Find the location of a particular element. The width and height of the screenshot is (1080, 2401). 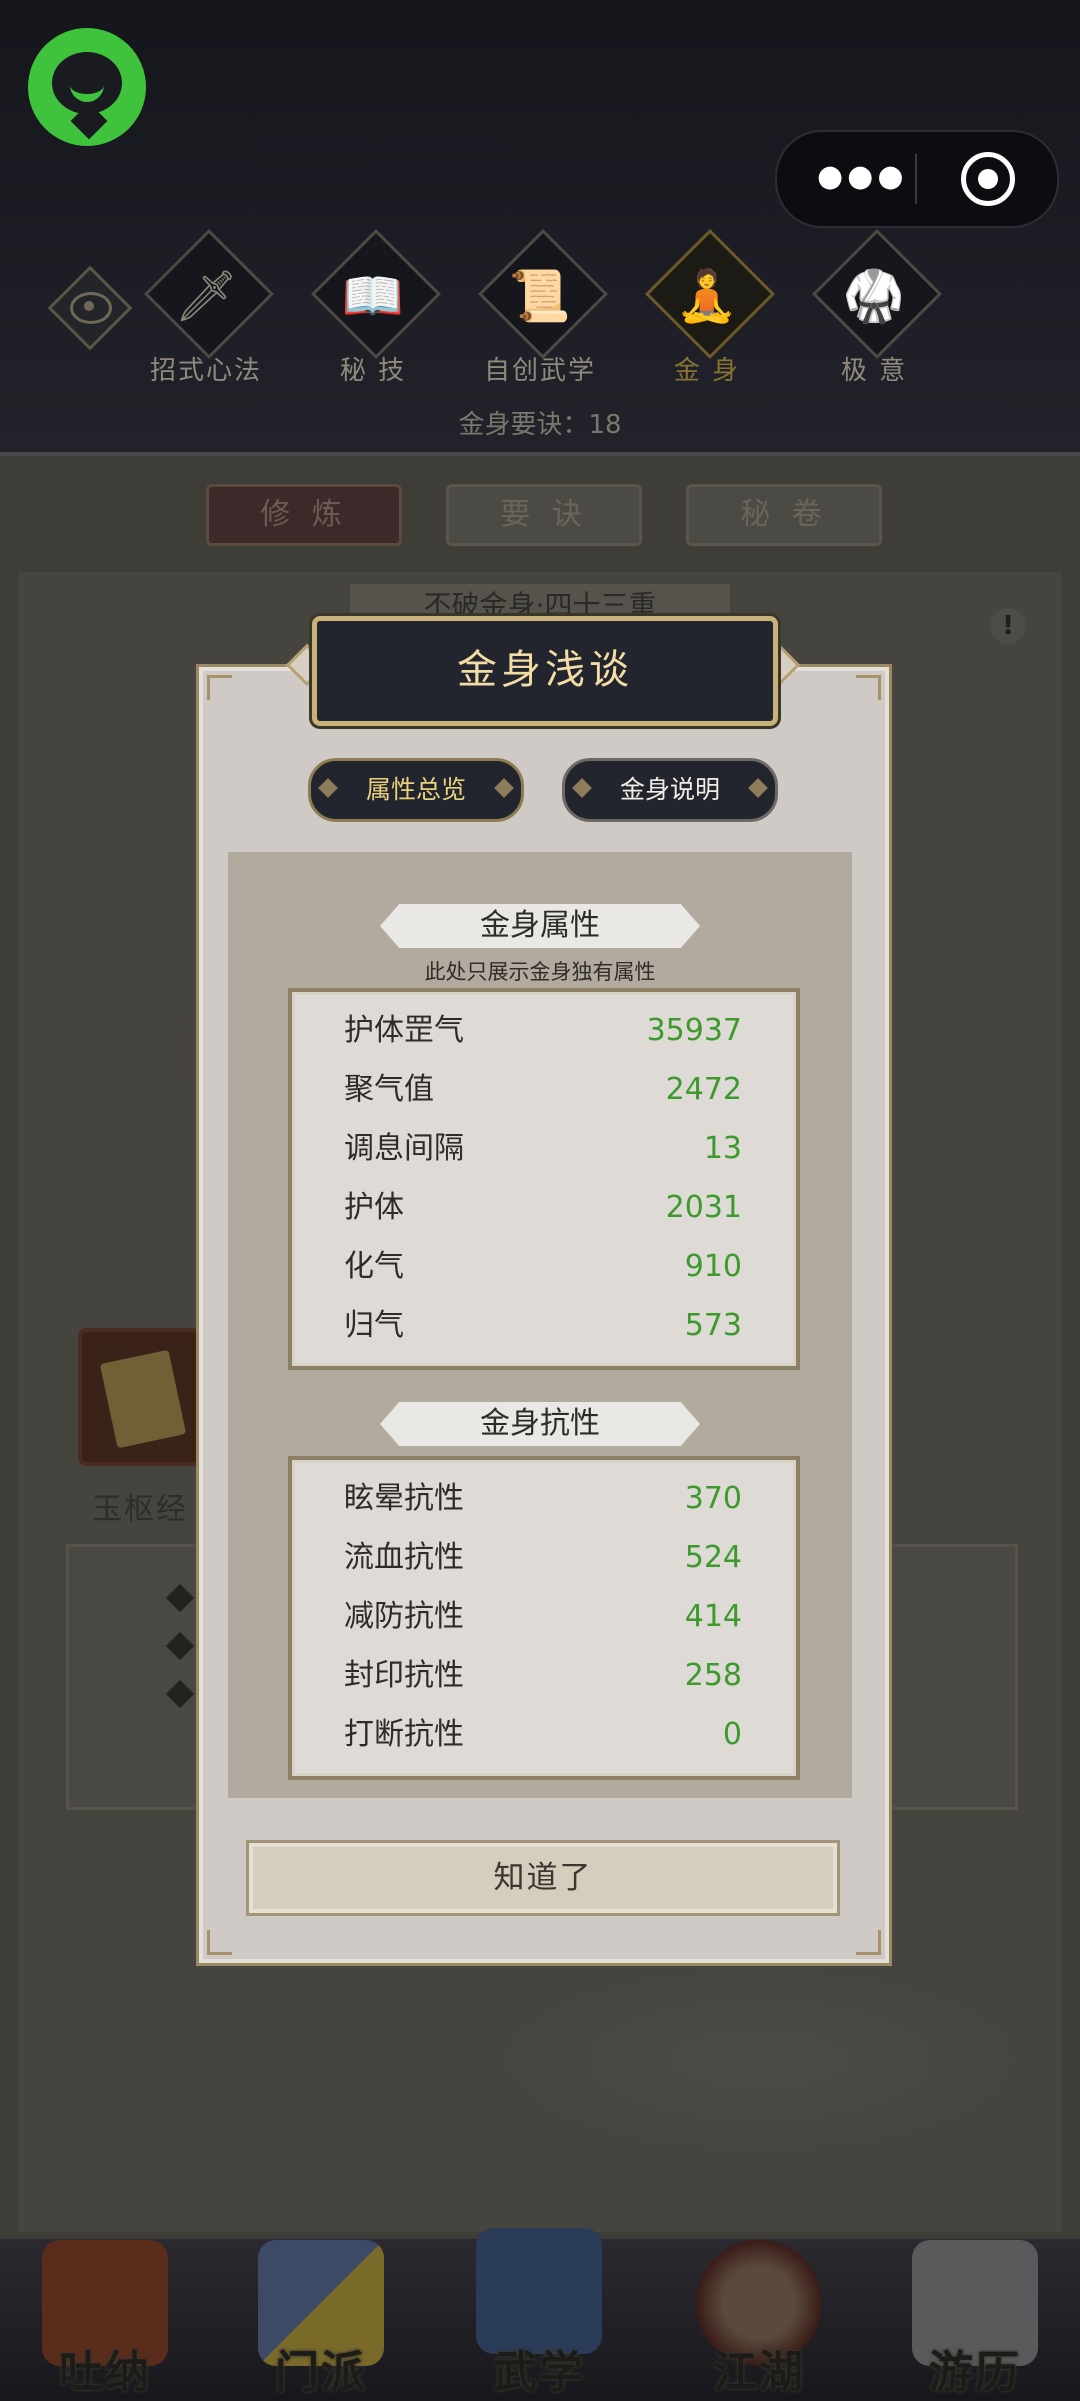

stat-label: 护体 is located at coordinates (374, 1207).